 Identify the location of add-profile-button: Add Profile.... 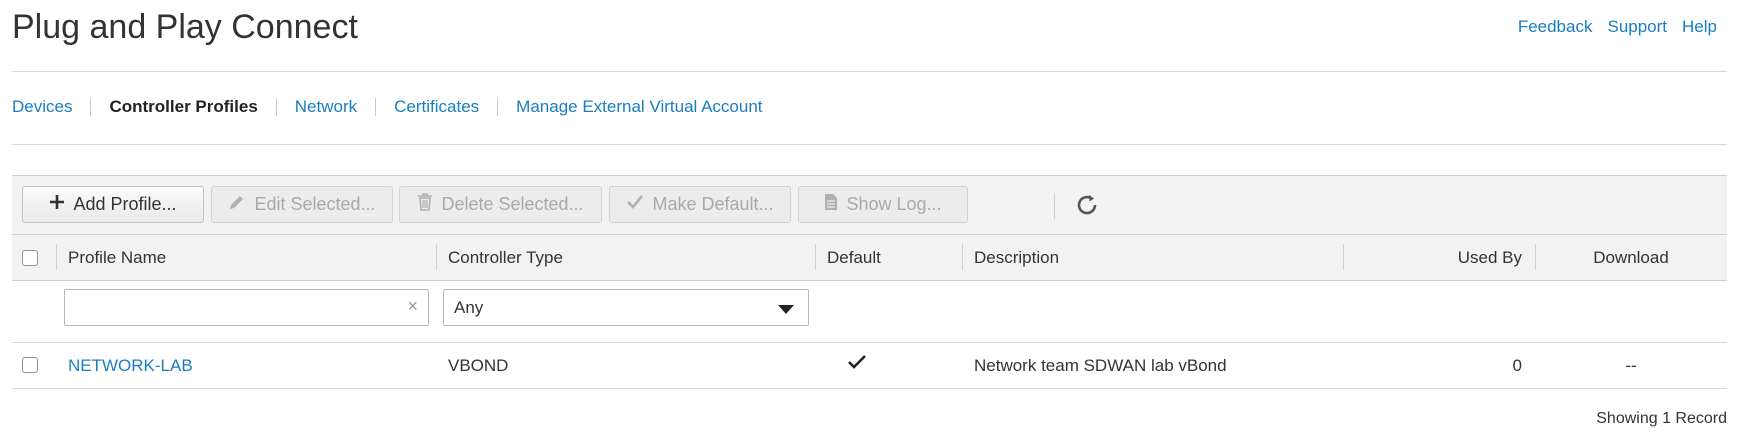
(113, 204).